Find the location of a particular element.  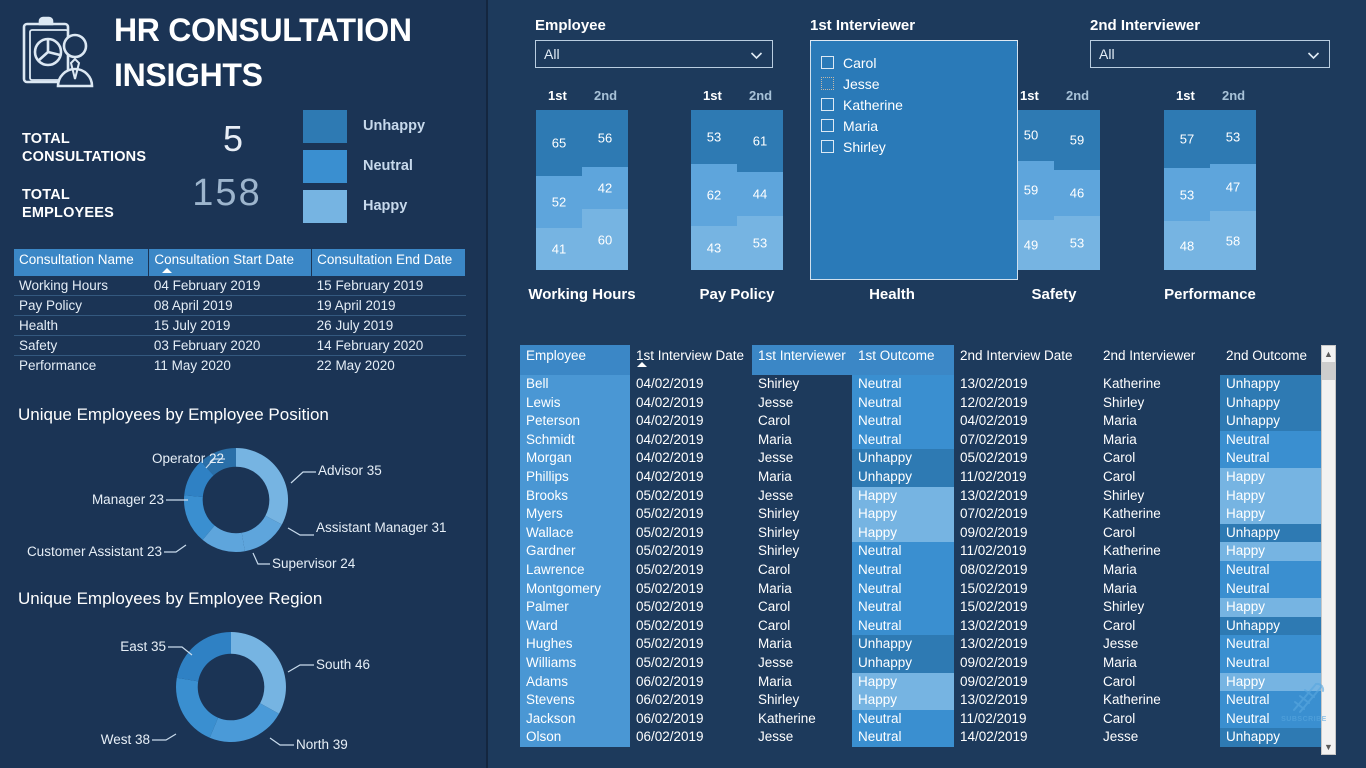

column-header-2nd-interview-date: 2nd Interview Date is located at coordinates (1025, 360).